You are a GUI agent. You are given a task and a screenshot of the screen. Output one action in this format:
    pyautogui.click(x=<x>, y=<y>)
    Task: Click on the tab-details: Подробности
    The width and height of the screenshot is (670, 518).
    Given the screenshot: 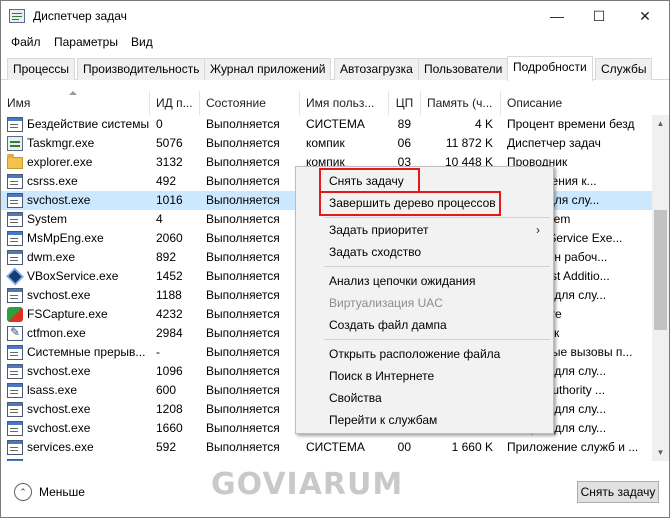 What is the action you would take?
    pyautogui.click(x=550, y=68)
    